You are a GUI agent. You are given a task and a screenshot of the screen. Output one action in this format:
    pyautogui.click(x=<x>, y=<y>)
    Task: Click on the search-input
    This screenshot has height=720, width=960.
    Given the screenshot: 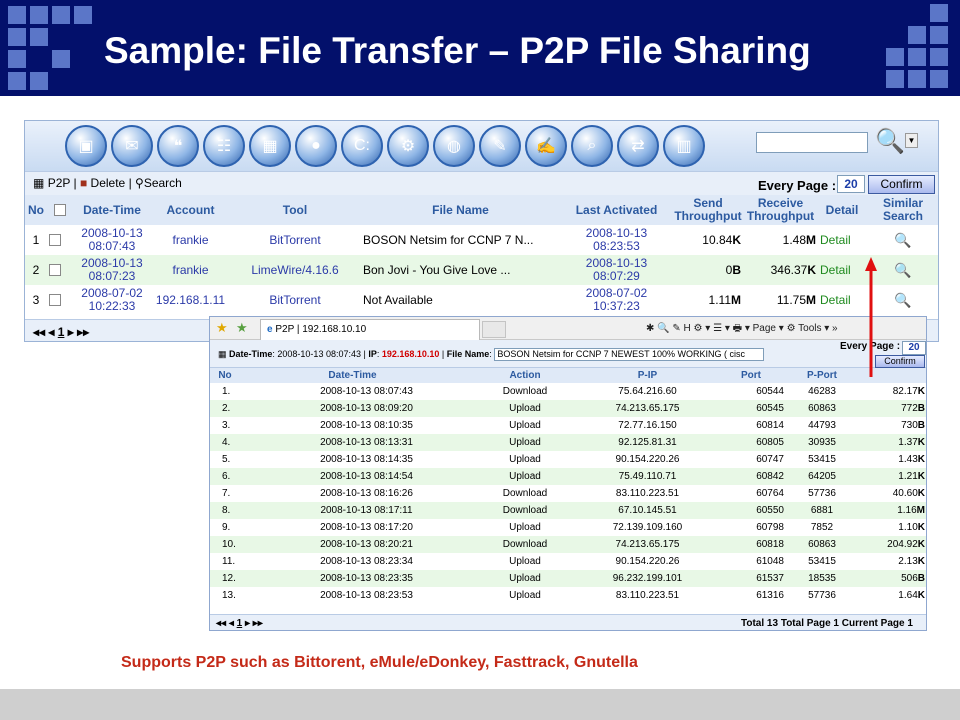 What is the action you would take?
    pyautogui.click(x=812, y=142)
    